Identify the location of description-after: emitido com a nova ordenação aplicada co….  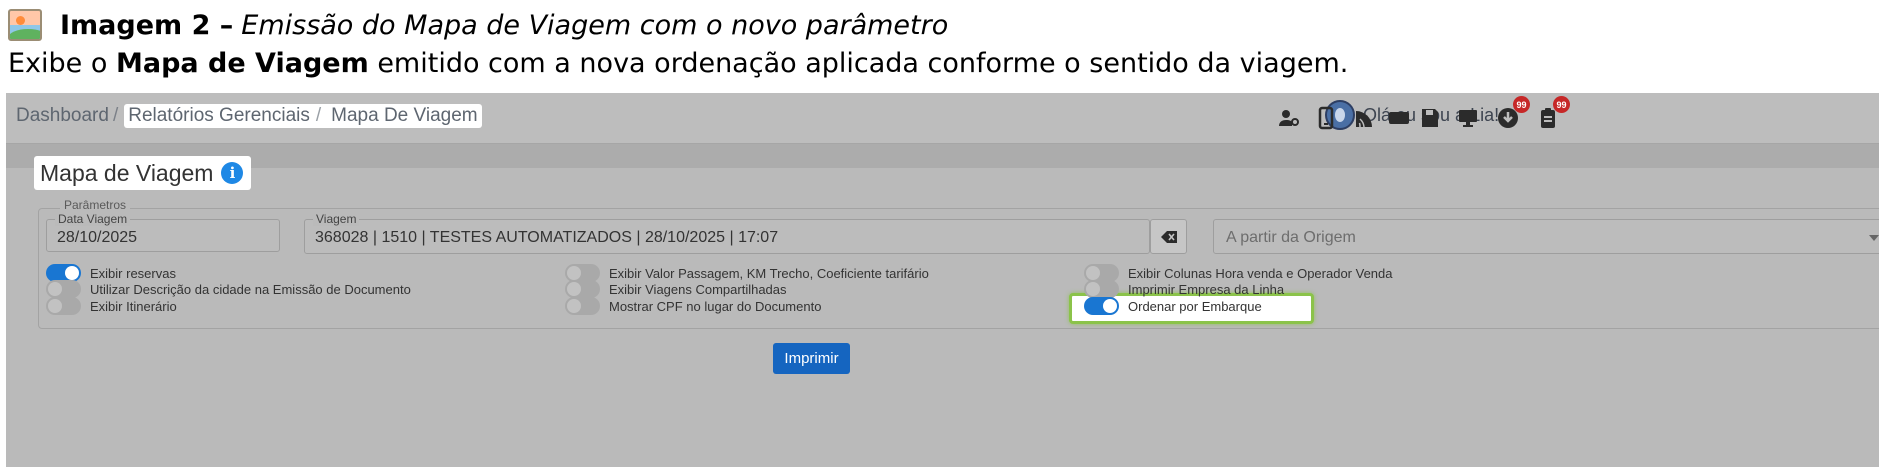
(858, 63).